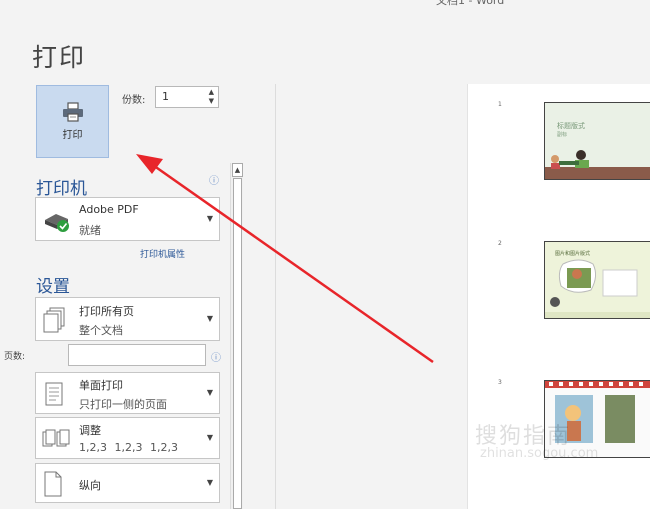  Describe the element at coordinates (53, 287) in the screenshot. I see `settings-section-title: 设置` at that location.